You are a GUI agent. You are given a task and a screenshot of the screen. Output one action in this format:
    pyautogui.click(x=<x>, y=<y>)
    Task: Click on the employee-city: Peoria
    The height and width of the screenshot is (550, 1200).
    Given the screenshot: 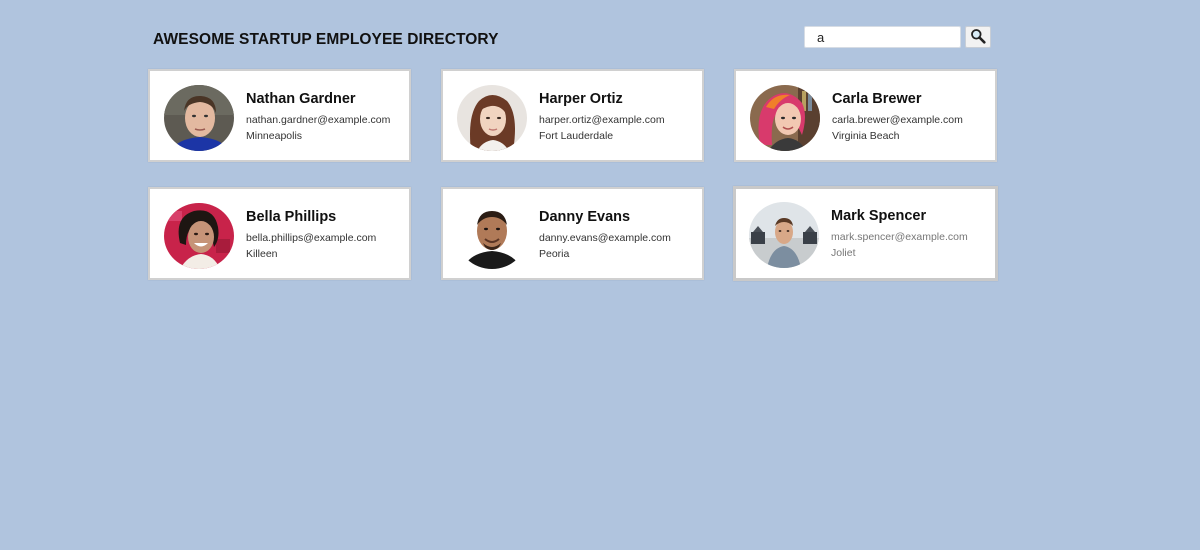 What is the action you would take?
    pyautogui.click(x=554, y=254)
    